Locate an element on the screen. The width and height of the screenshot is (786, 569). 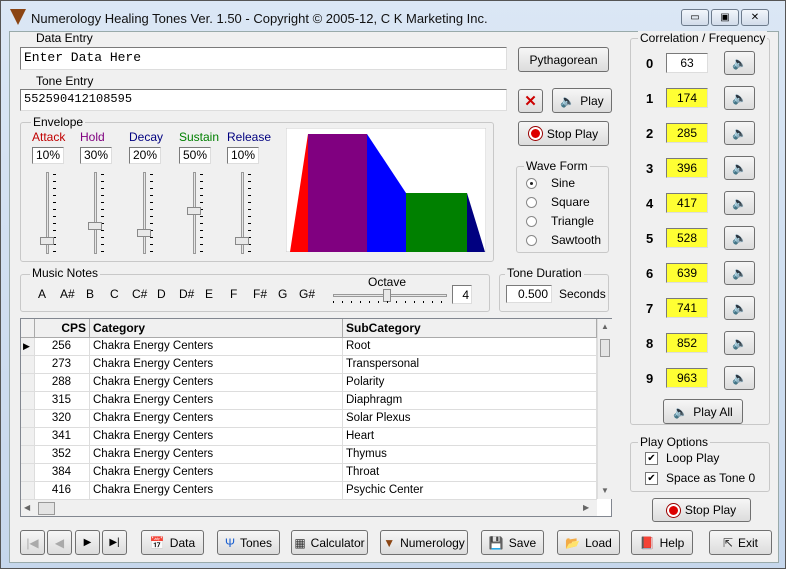
row-selector: ▶ is located at coordinates (28, 347).